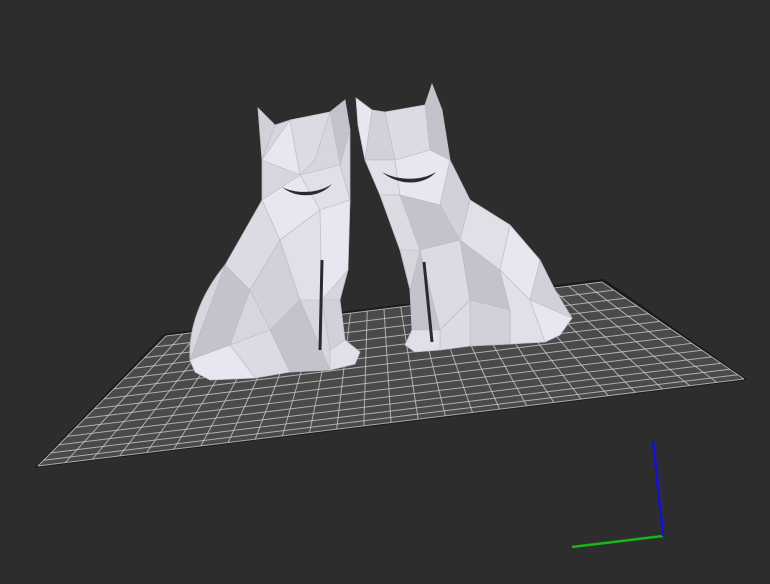  What do you see at coordinates (275, 240) in the screenshot?
I see `cat-model-left` at bounding box center [275, 240].